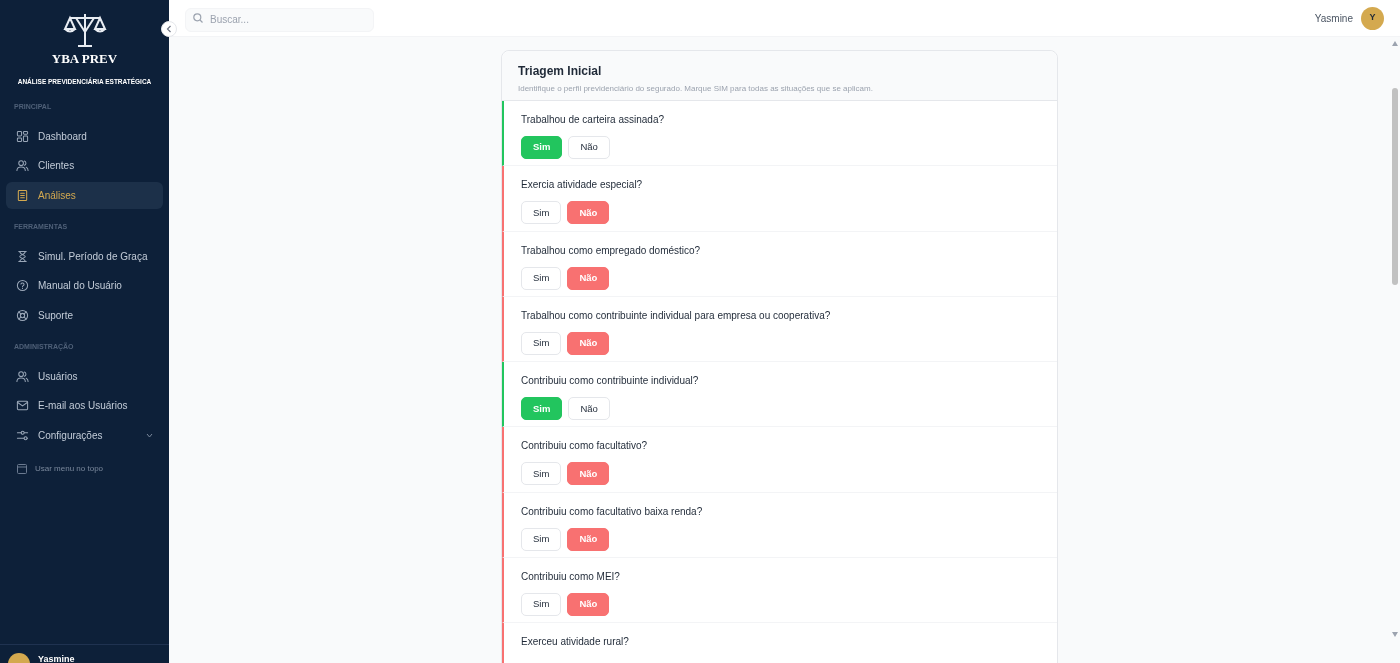 The height and width of the screenshot is (663, 1400). Describe the element at coordinates (149, 435) in the screenshot. I see `chevron-down-icon` at that location.